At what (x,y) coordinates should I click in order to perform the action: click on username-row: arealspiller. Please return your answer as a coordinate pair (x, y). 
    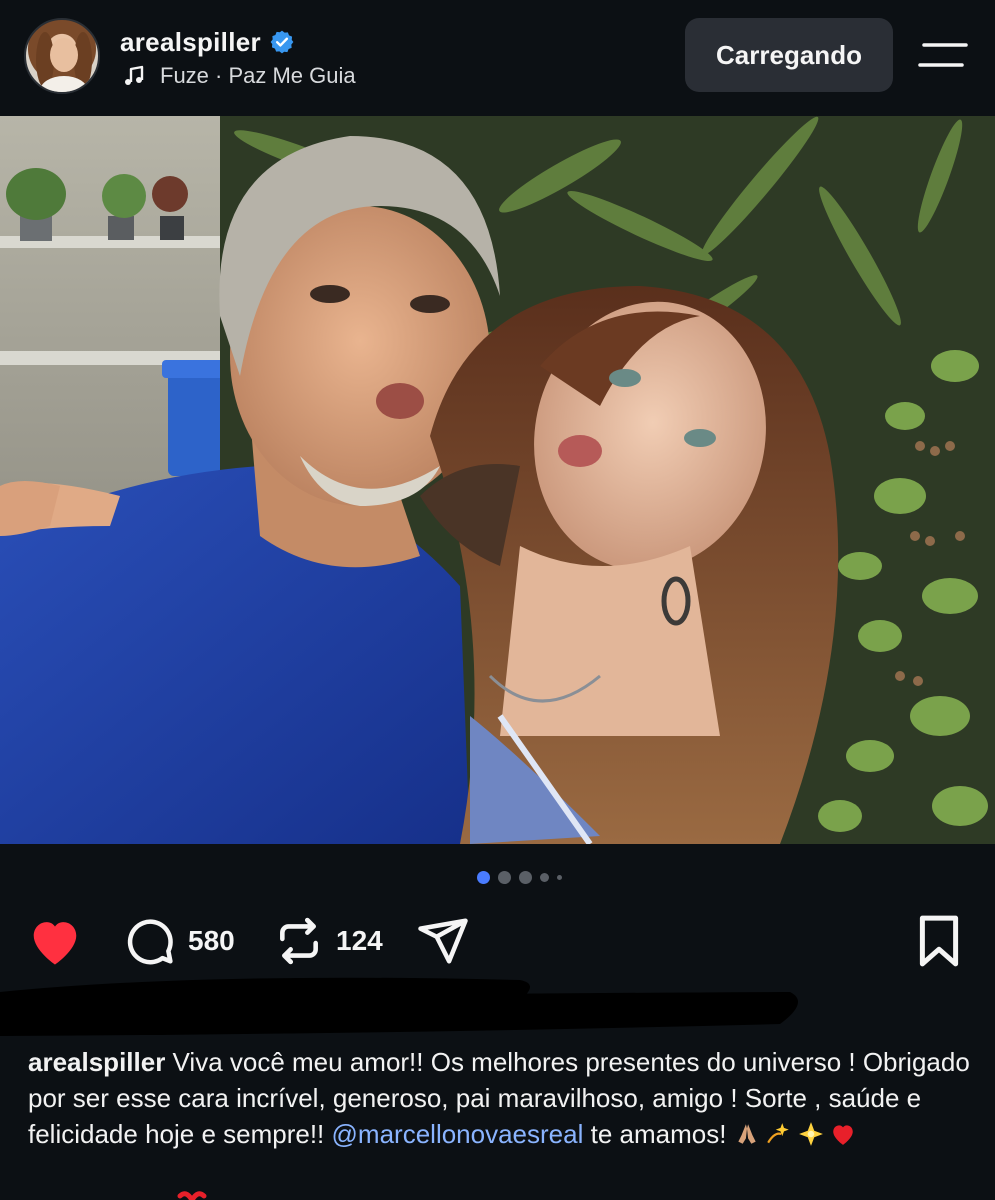
    Looking at the image, I should click on (207, 42).